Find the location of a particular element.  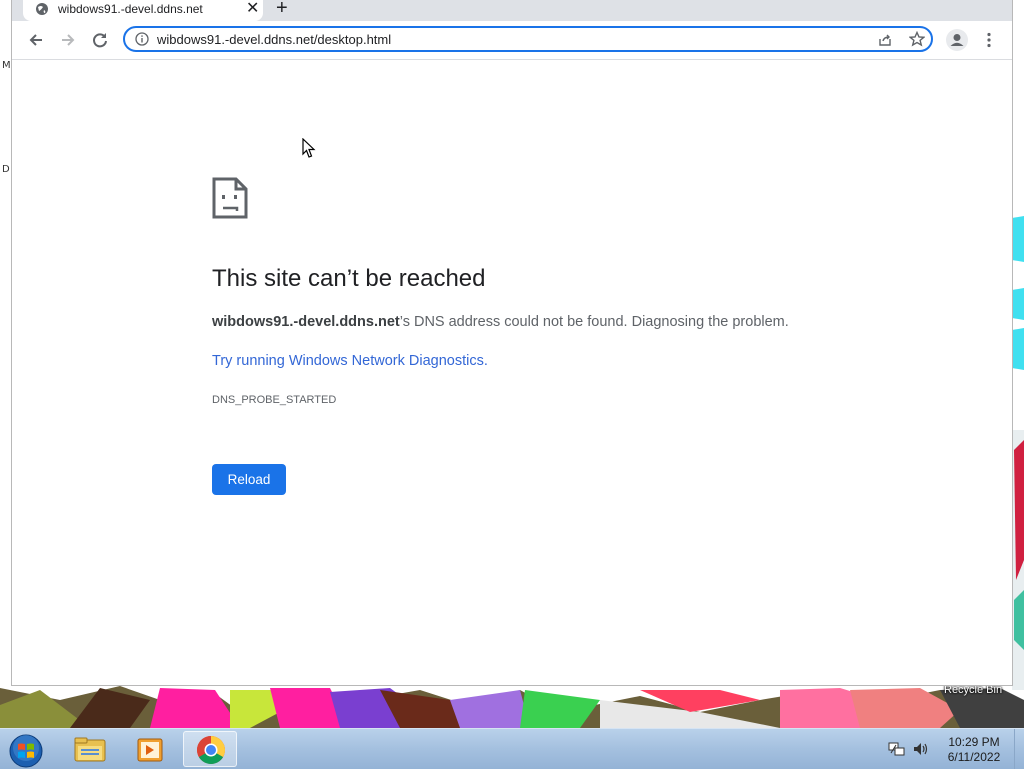

browser-toolbar: wibdows91.-devel.ddns.net/desktop.html is located at coordinates (512, 40).